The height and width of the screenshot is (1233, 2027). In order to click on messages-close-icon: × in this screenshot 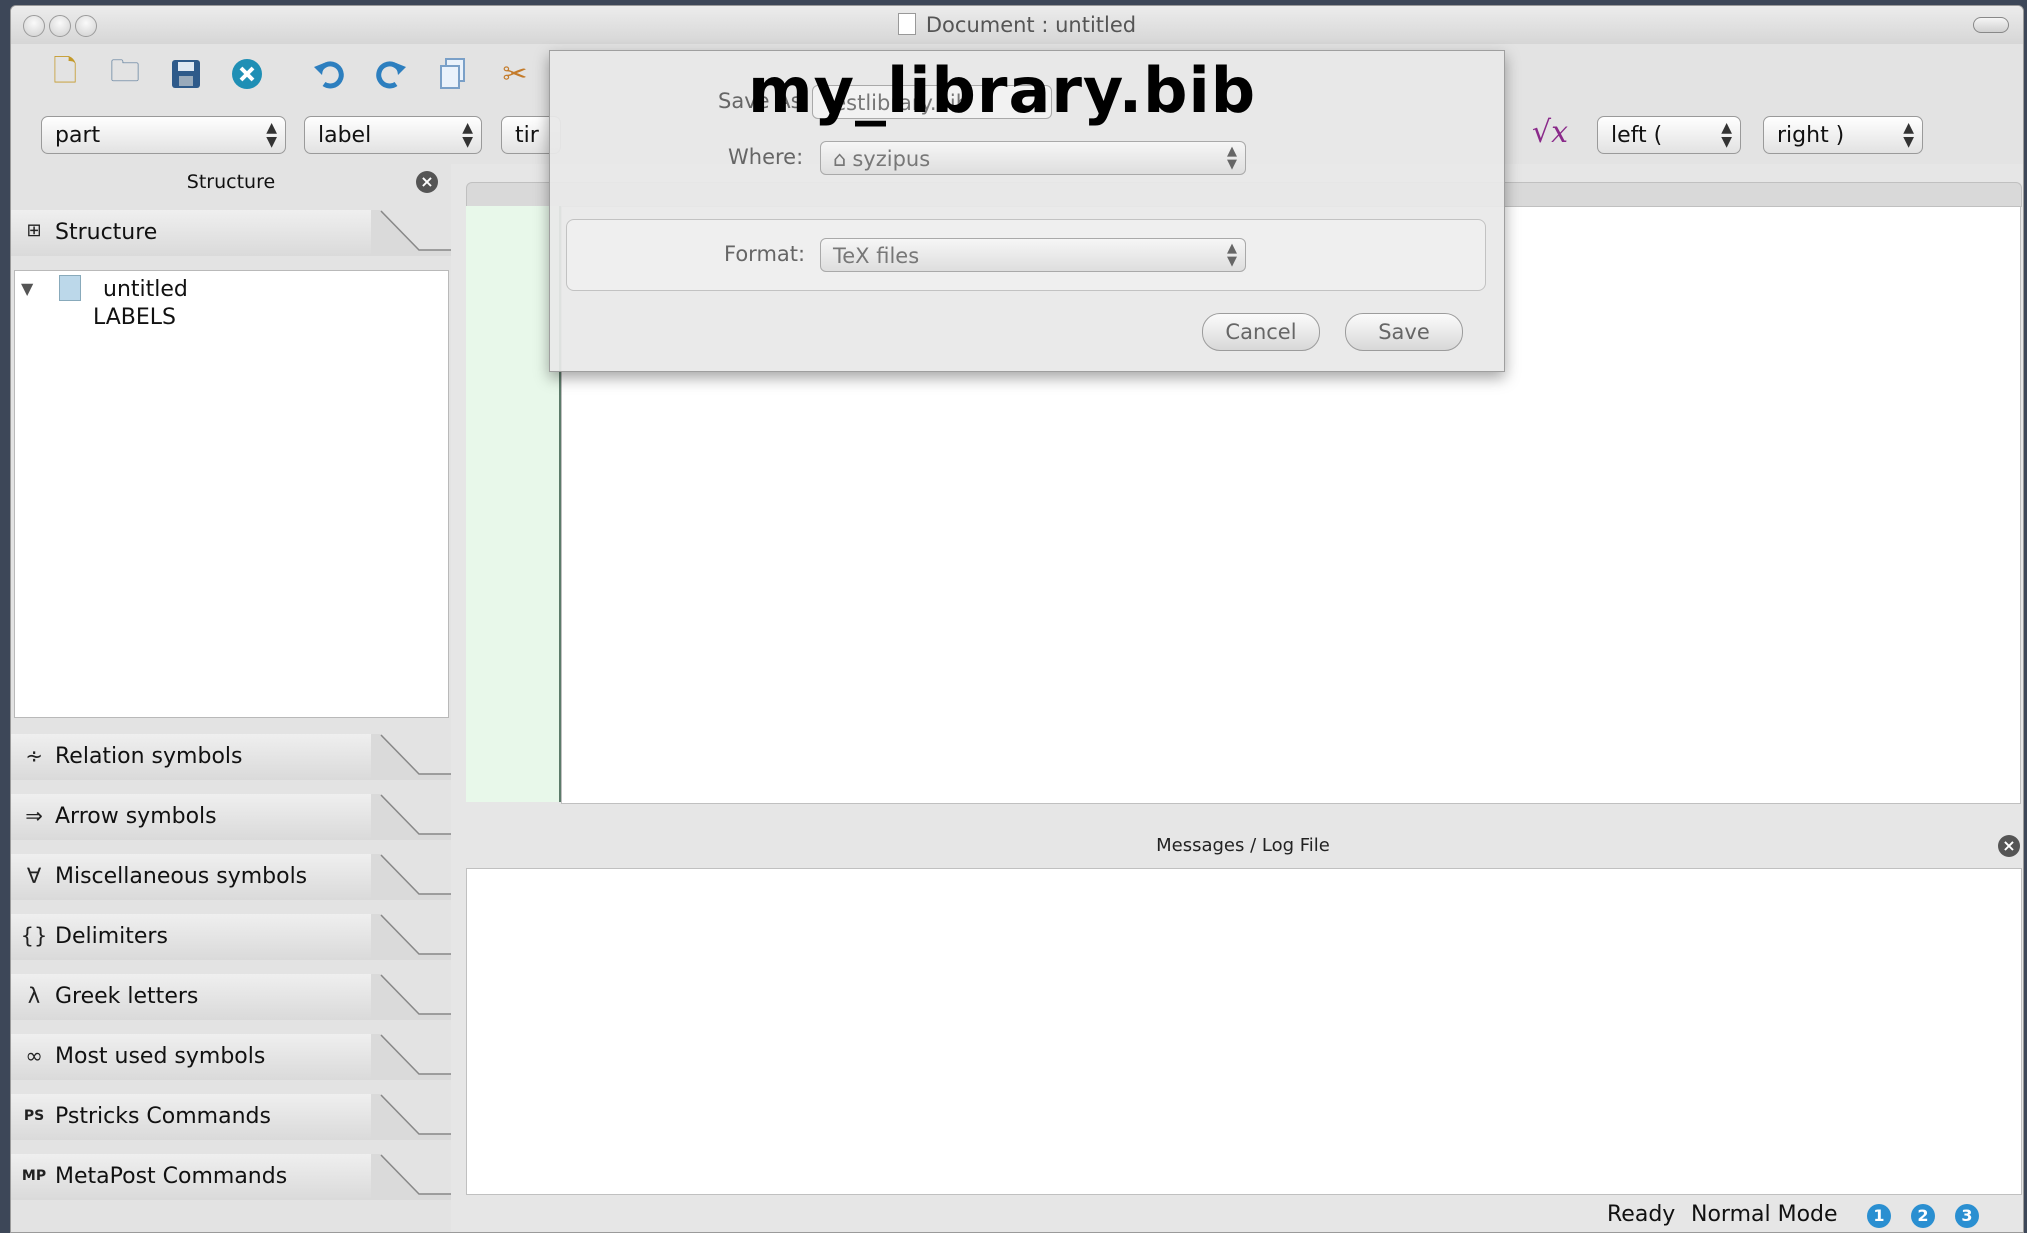, I will do `click(2009, 846)`.